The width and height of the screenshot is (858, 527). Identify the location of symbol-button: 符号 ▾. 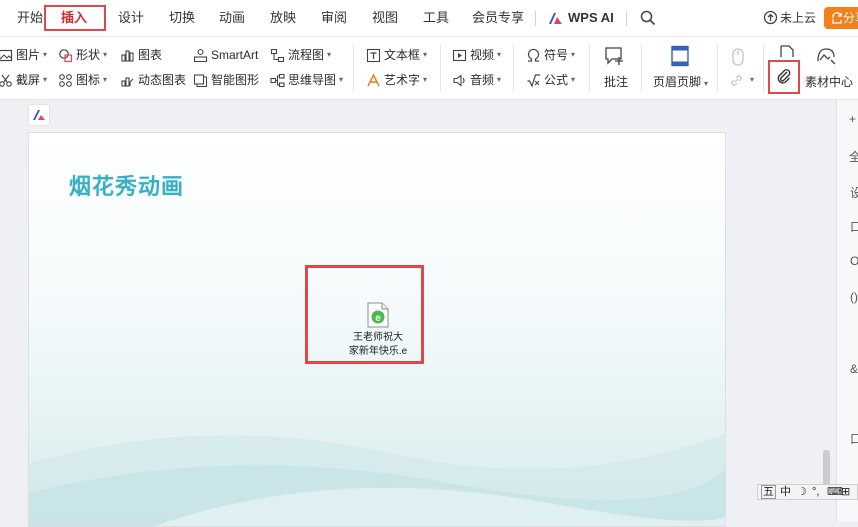
(550, 55).